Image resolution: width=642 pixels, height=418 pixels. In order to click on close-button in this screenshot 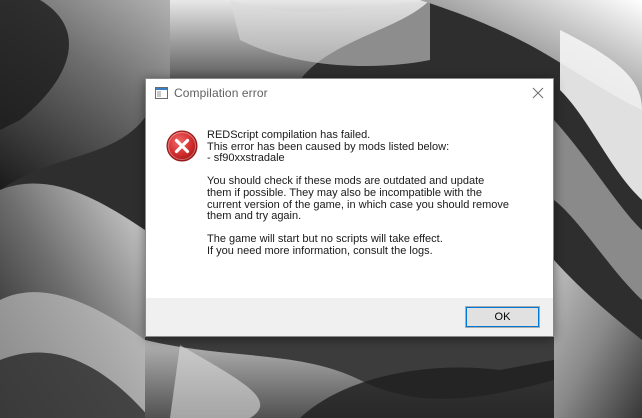, I will do `click(538, 93)`.